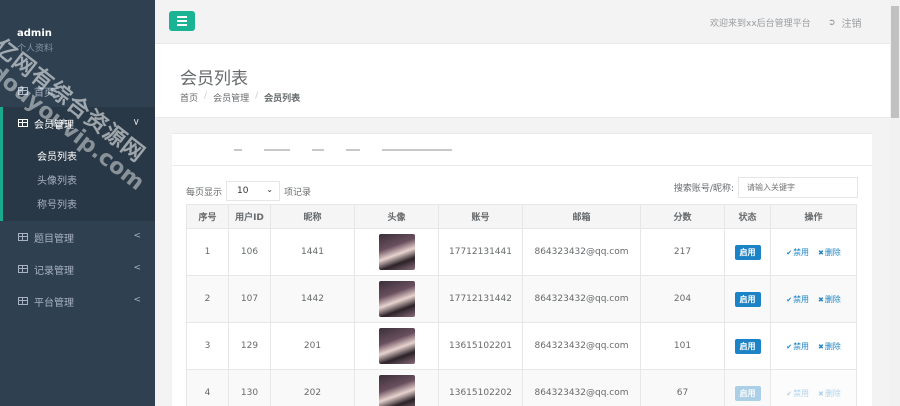 The image size is (900, 406). What do you see at coordinates (682, 387) in the screenshot?
I see `cell-score: 67` at bounding box center [682, 387].